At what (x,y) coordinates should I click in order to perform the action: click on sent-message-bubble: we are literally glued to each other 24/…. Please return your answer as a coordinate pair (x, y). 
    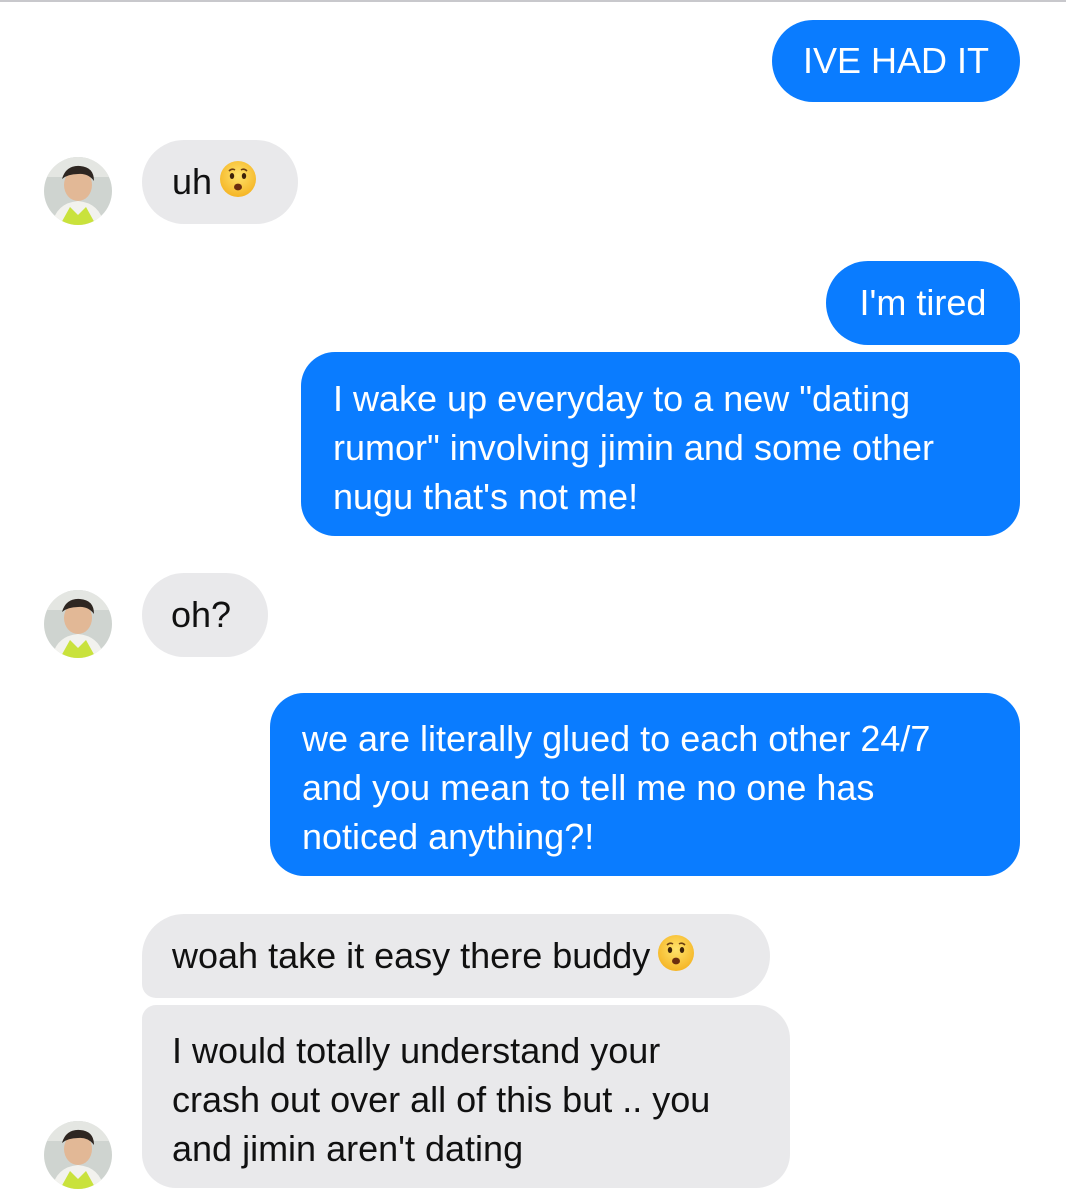
    Looking at the image, I should click on (645, 784).